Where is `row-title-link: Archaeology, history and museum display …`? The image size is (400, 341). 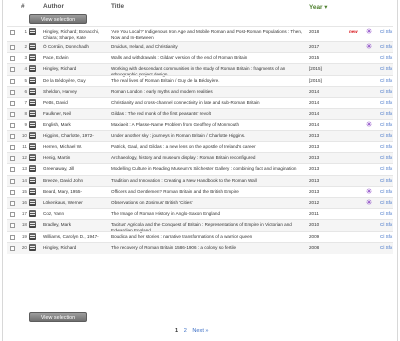 row-title-link: Archaeology, history and museum display … is located at coordinates (208, 158).